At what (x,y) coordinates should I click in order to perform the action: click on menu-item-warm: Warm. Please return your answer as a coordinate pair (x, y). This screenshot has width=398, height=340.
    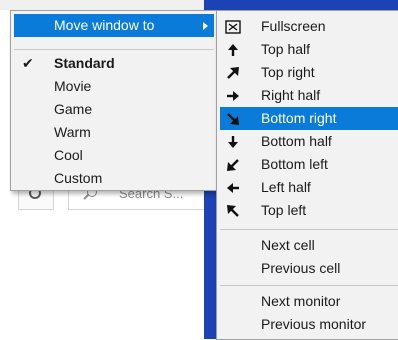
    Looking at the image, I should click on (114, 132).